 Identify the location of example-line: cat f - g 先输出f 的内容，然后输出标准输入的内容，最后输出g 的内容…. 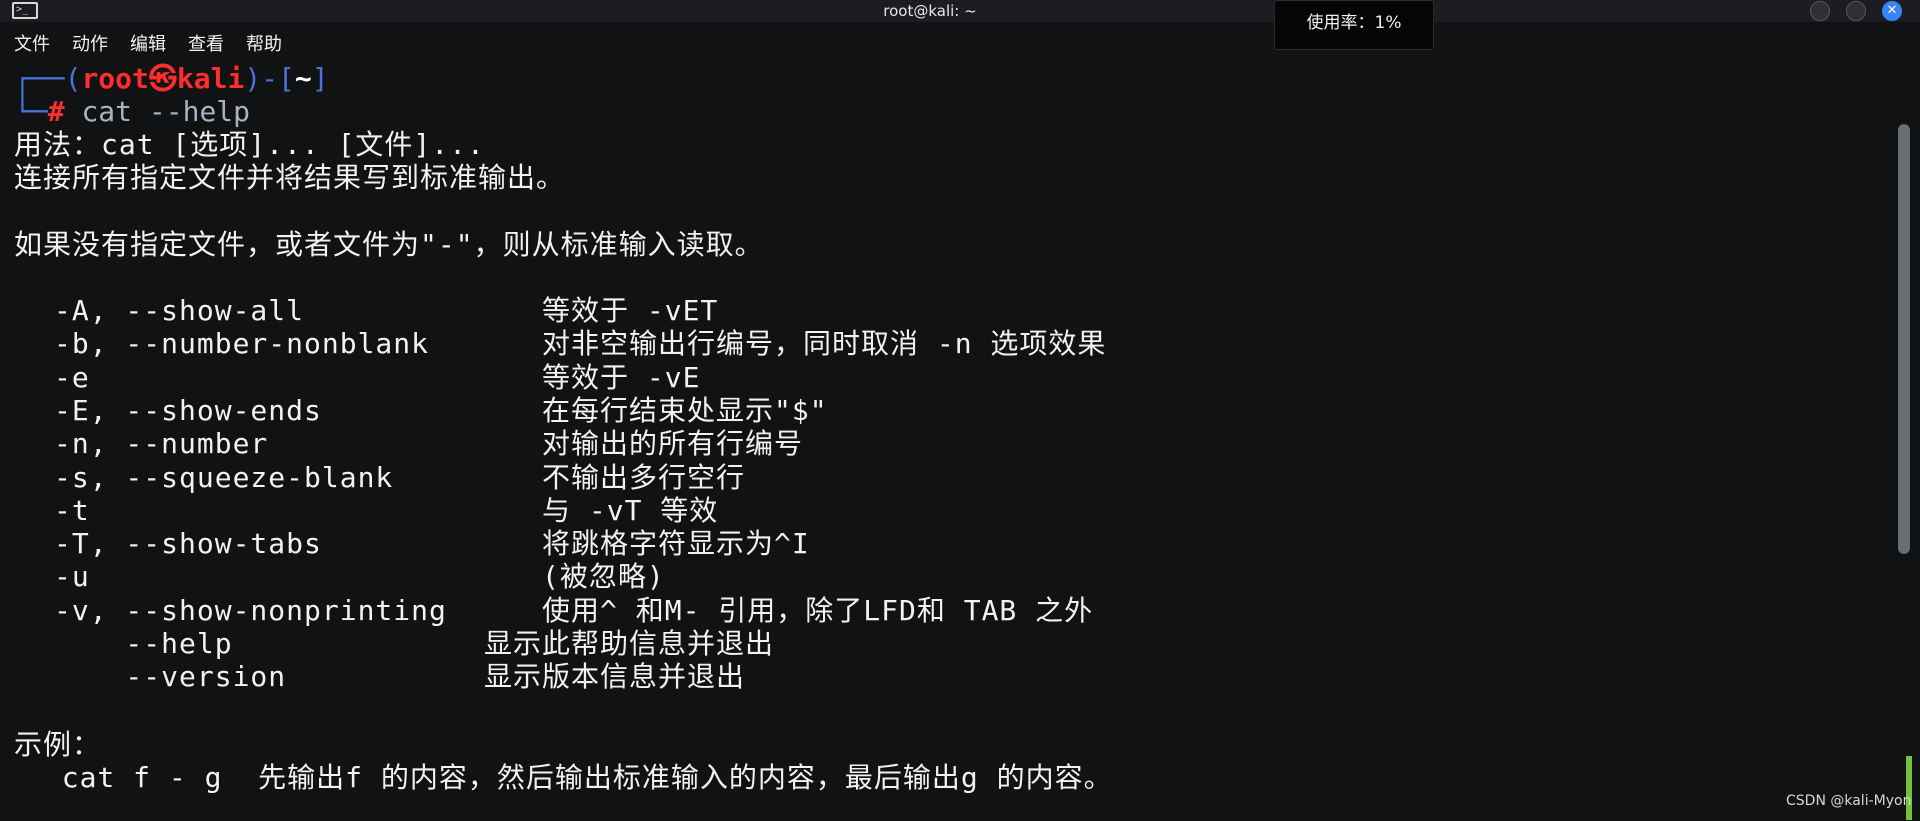
(569, 777).